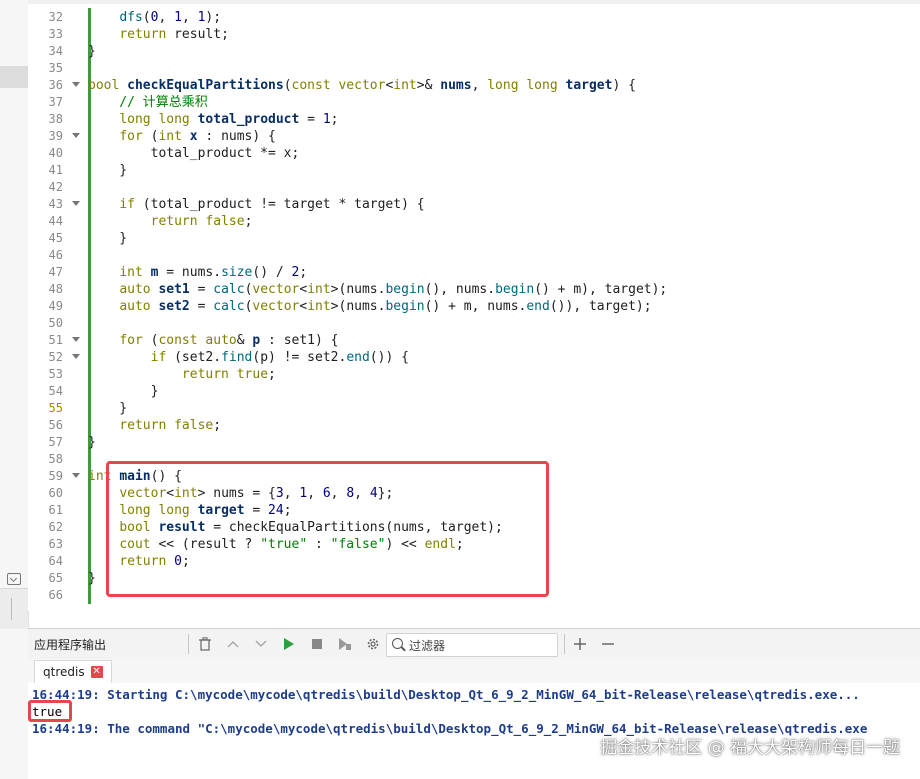 This screenshot has height=779, width=920. Describe the element at coordinates (345, 644) in the screenshot. I see `attach-debugger-icon` at that location.